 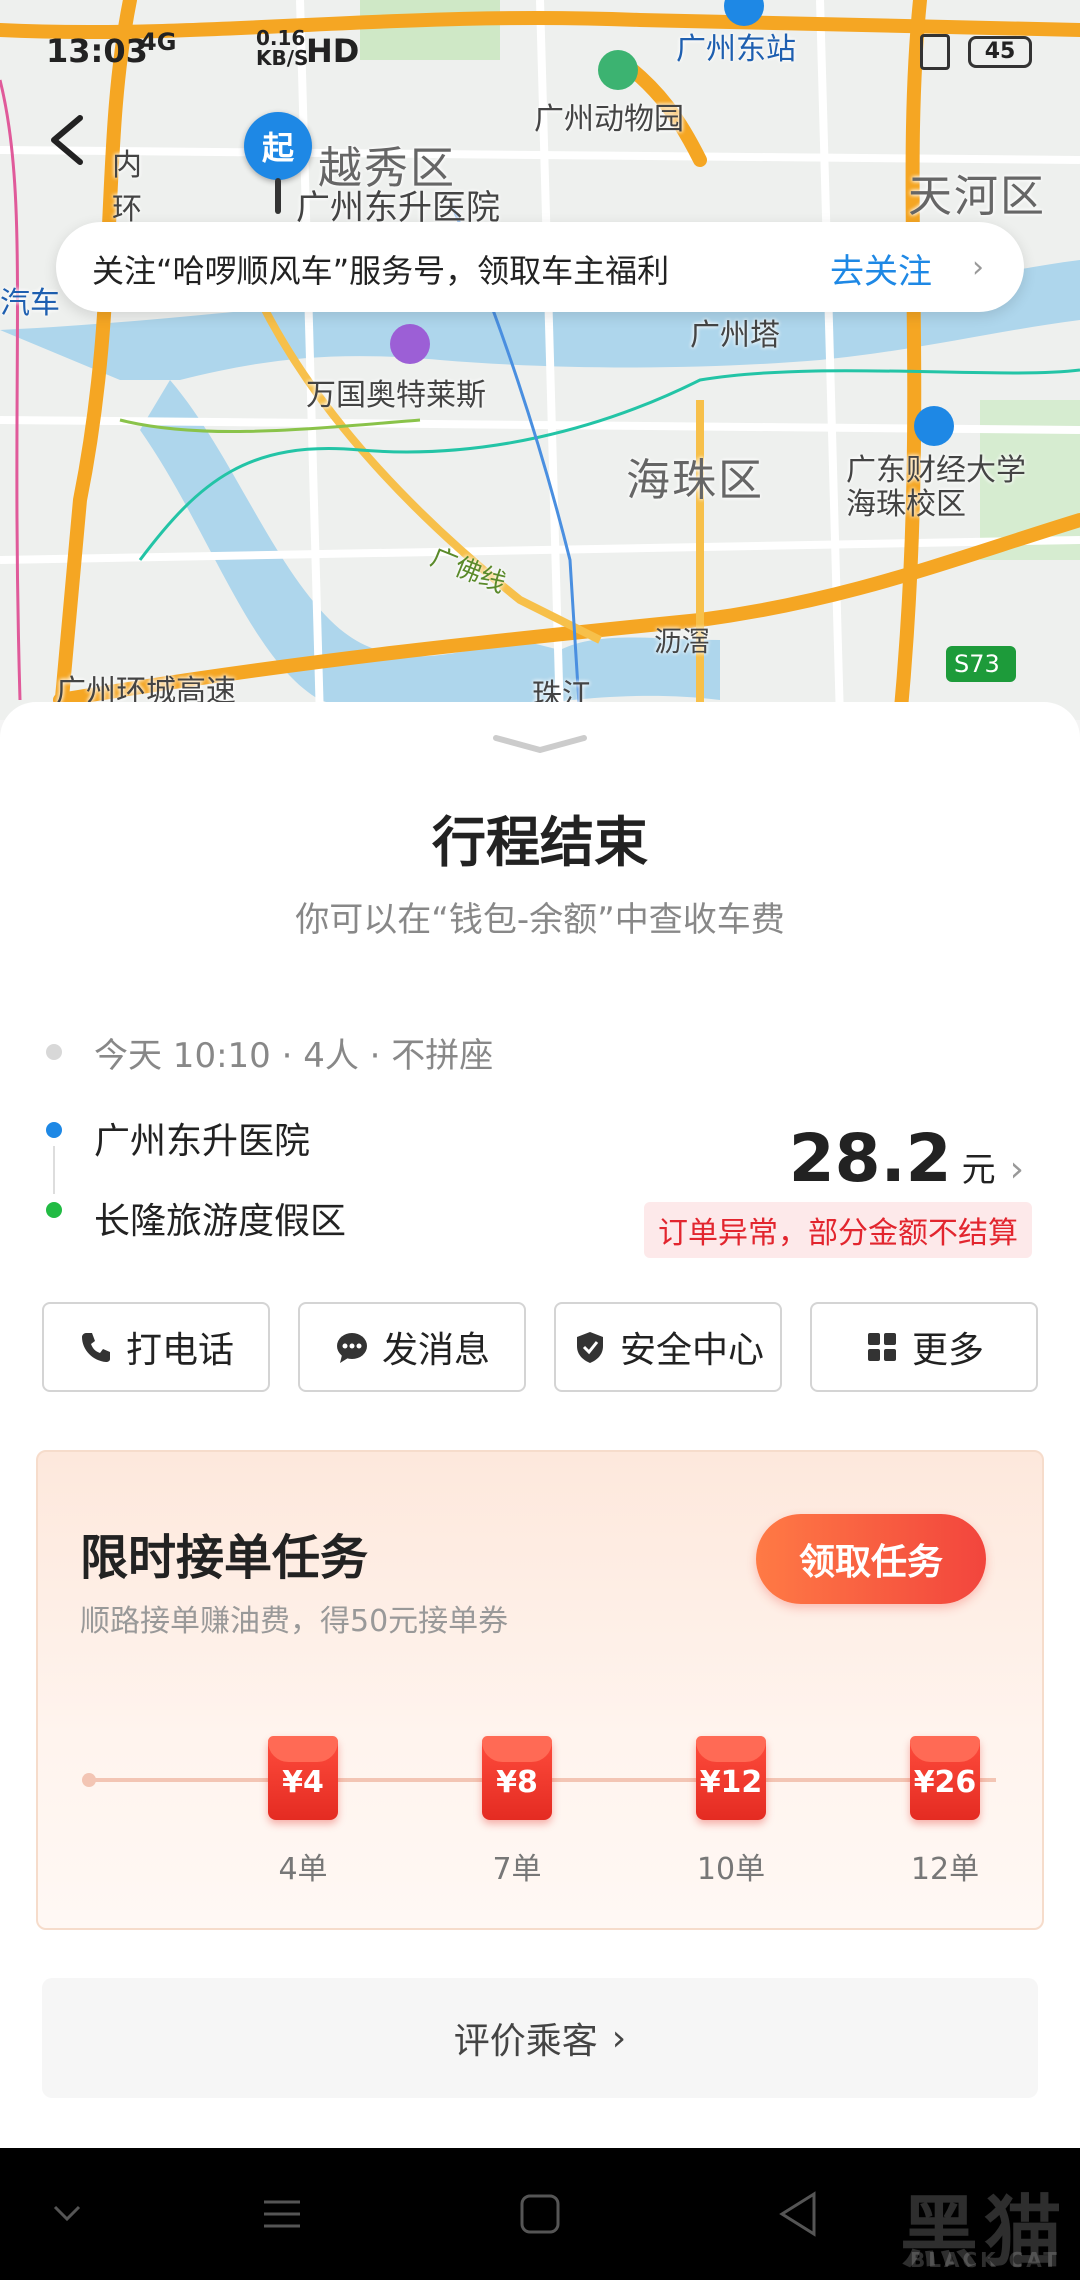 I want to click on menu-icon, so click(x=282, y=2214).